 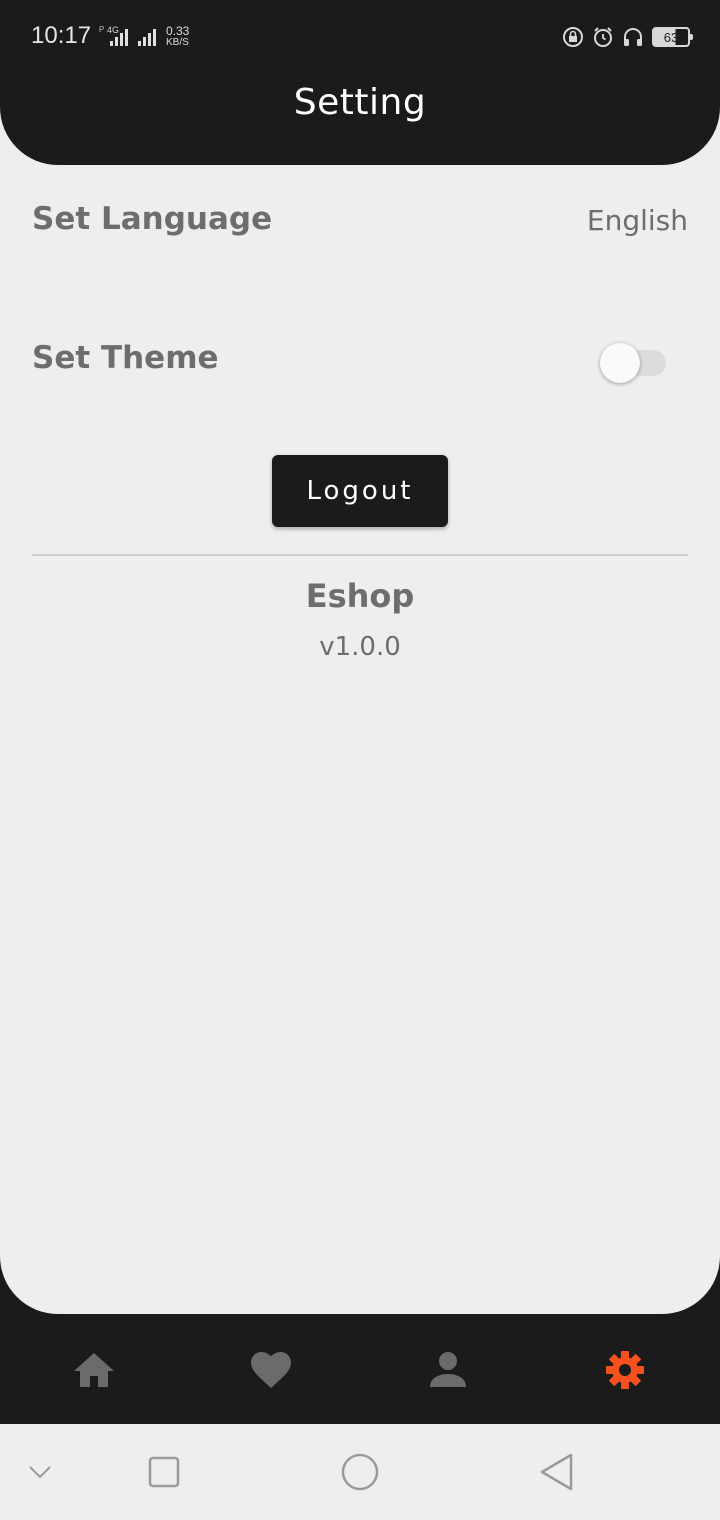 I want to click on nav-settings, so click(x=625, y=1370).